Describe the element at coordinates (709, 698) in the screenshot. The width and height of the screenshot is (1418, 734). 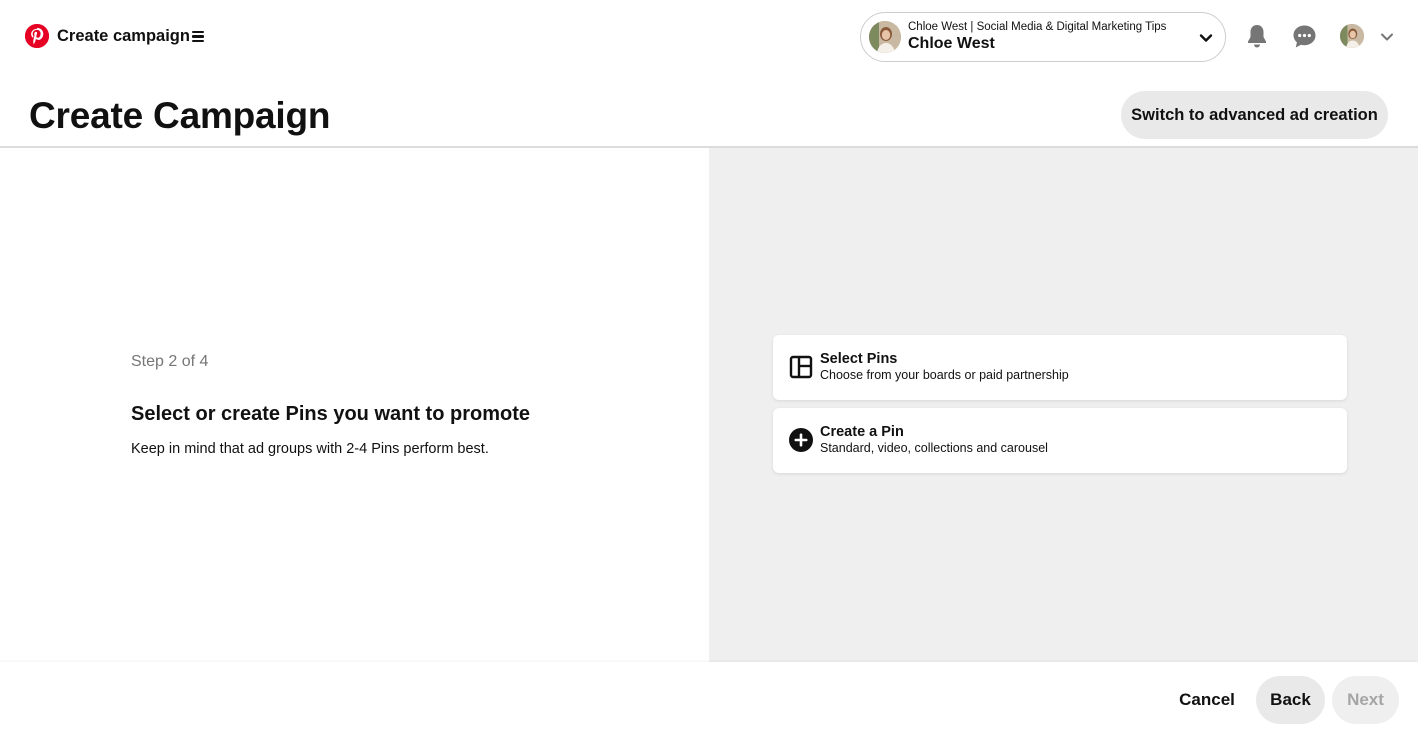
I see `footer-action-bar: Cancel Back Next` at that location.